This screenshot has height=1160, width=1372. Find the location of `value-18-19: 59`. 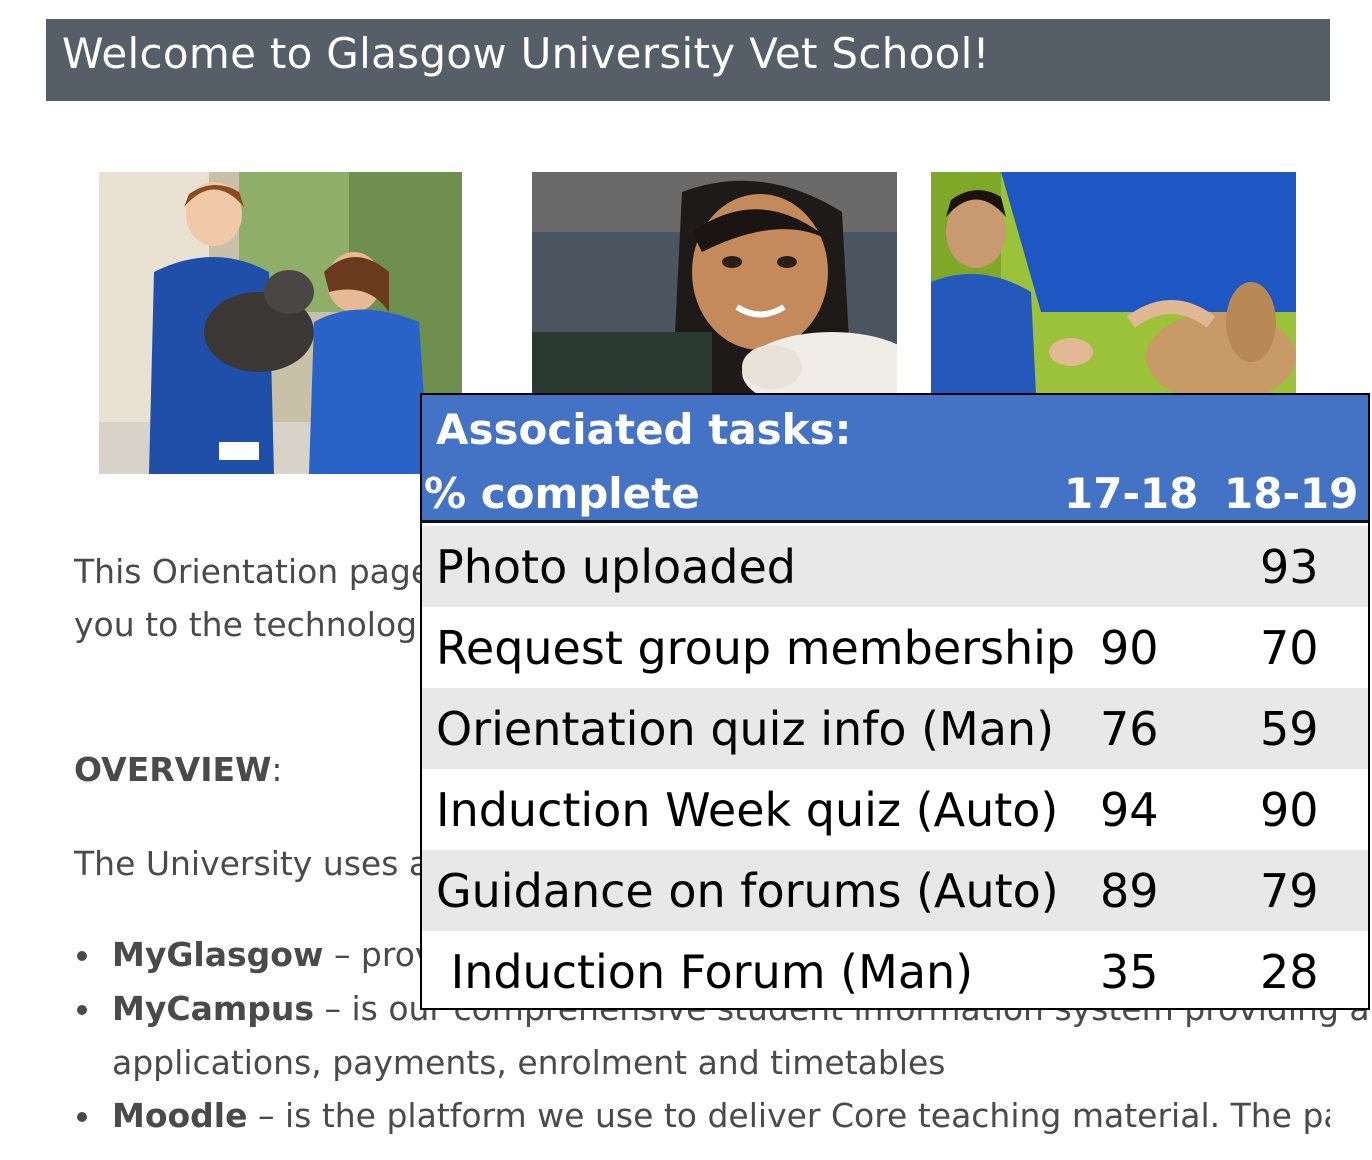

value-18-19: 59 is located at coordinates (1289, 729).